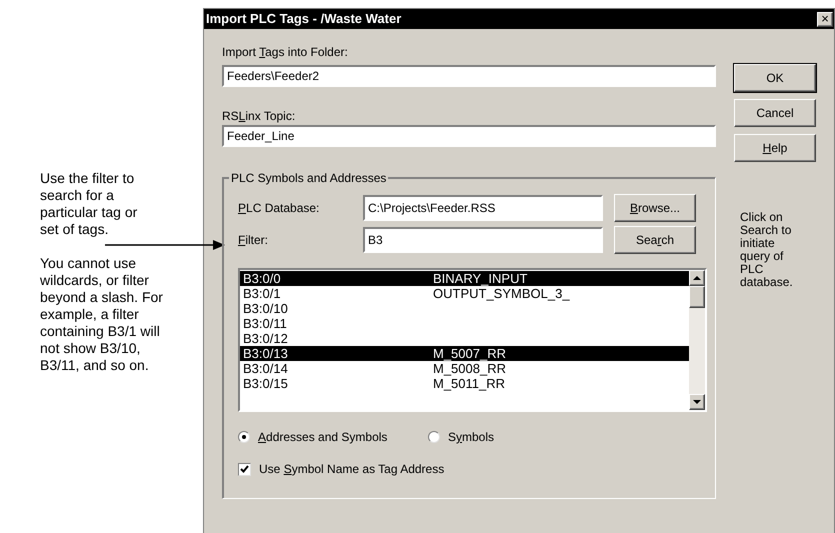 The width and height of the screenshot is (835, 533). I want to click on scroll-up-icon, so click(697, 278).